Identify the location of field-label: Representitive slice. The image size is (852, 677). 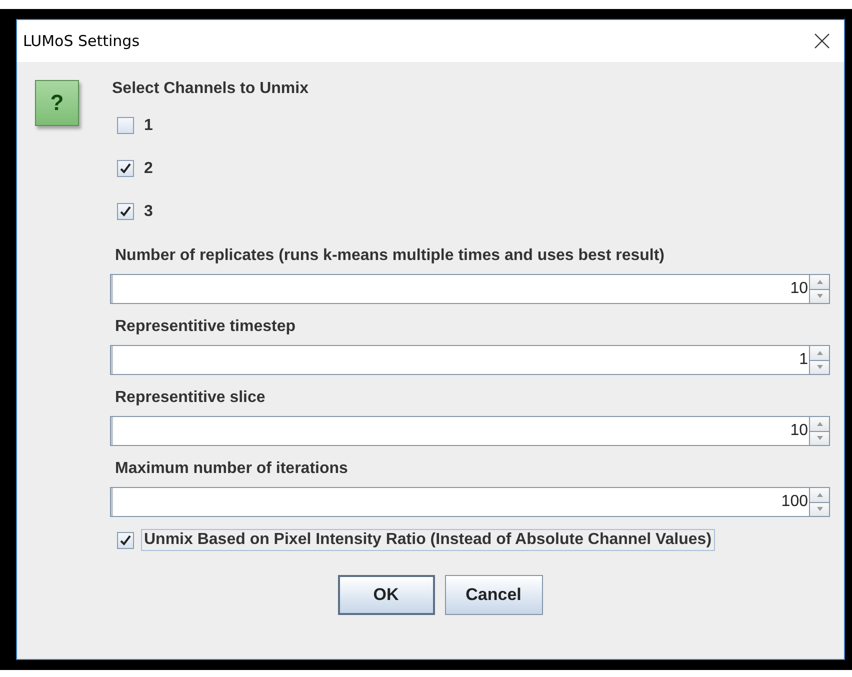
(190, 398).